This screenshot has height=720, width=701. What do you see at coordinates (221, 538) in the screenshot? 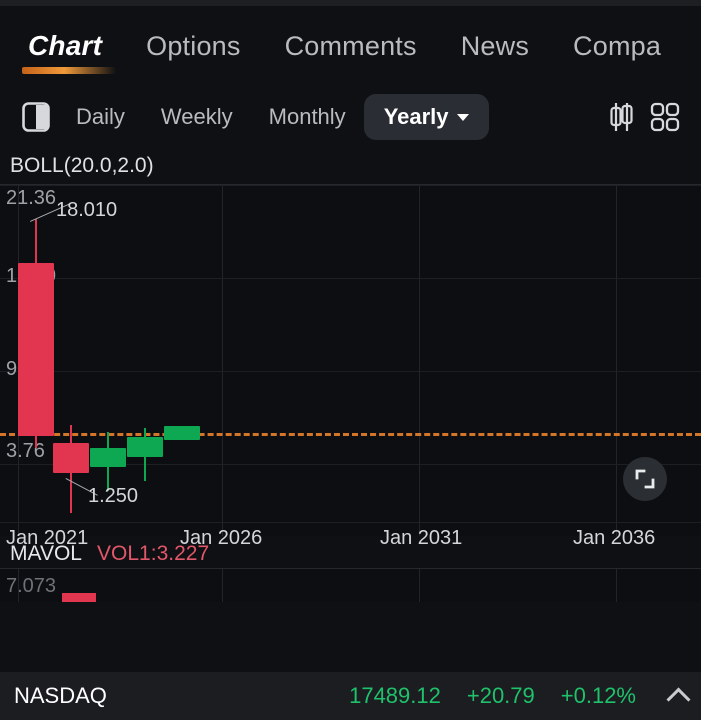
I see `x-axis-label: Jan 2026` at bounding box center [221, 538].